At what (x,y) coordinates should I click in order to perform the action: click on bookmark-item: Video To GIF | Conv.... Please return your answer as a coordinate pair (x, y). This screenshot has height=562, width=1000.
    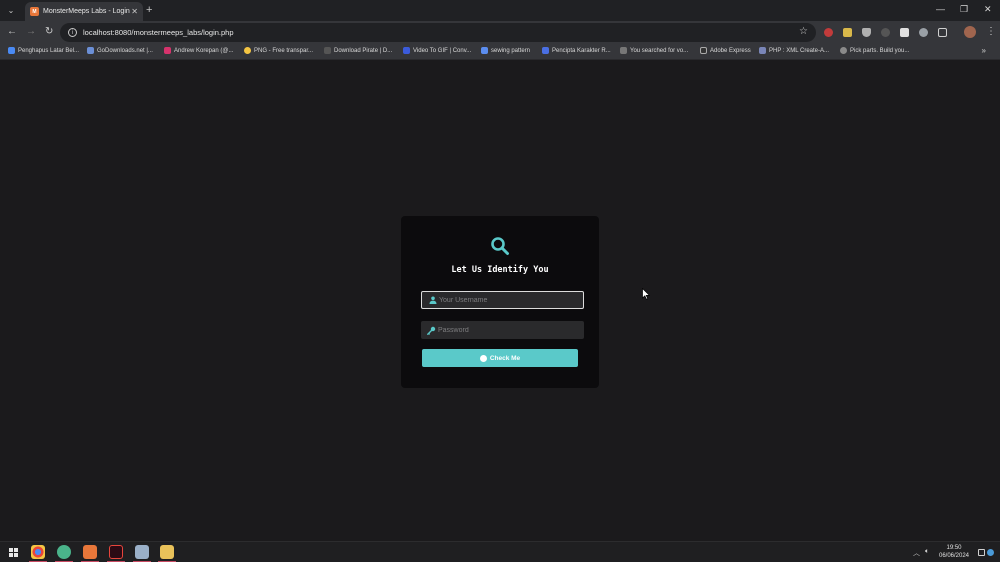
    Looking at the image, I should click on (437, 50).